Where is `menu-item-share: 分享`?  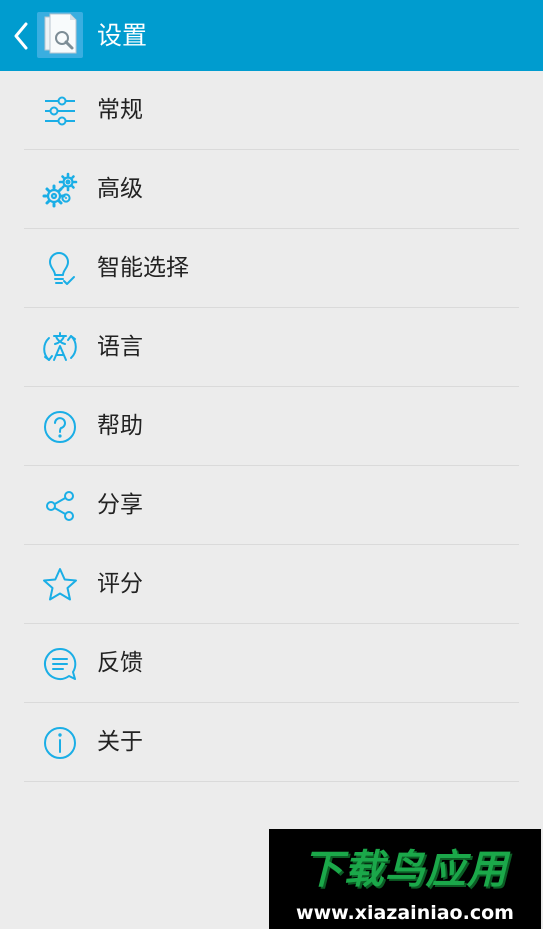 menu-item-share: 分享 is located at coordinates (271, 505).